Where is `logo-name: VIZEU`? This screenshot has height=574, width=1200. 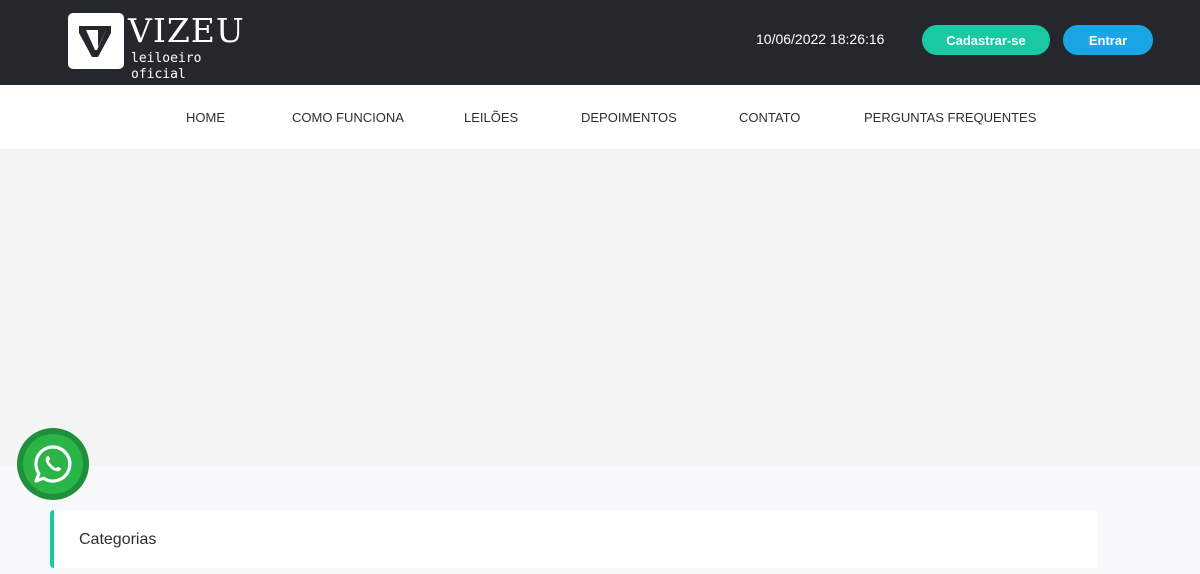
logo-name: VIZEU is located at coordinates (186, 30).